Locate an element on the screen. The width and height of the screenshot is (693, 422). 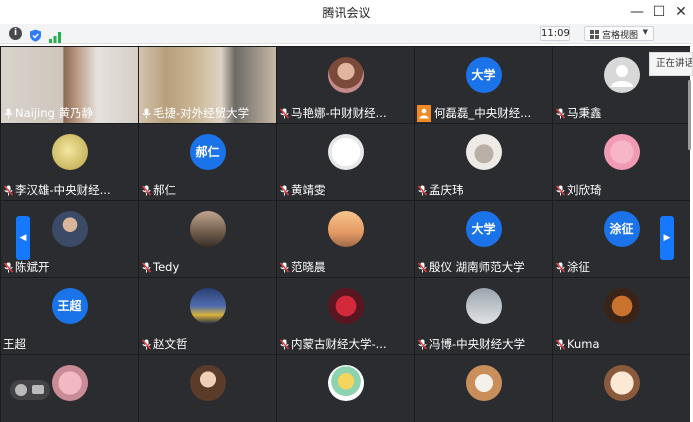
participant-name-tag: 马秉鑫 is located at coordinates (580, 113).